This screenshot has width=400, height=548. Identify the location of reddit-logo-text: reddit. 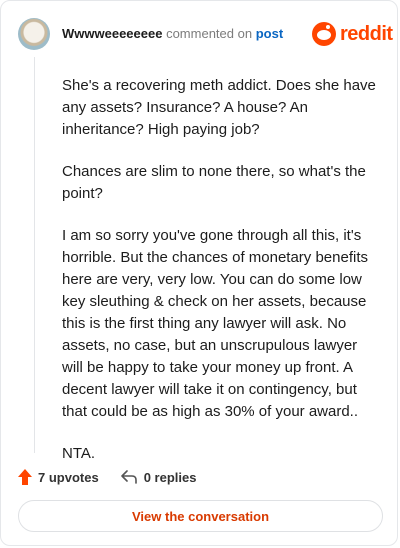
(366, 33).